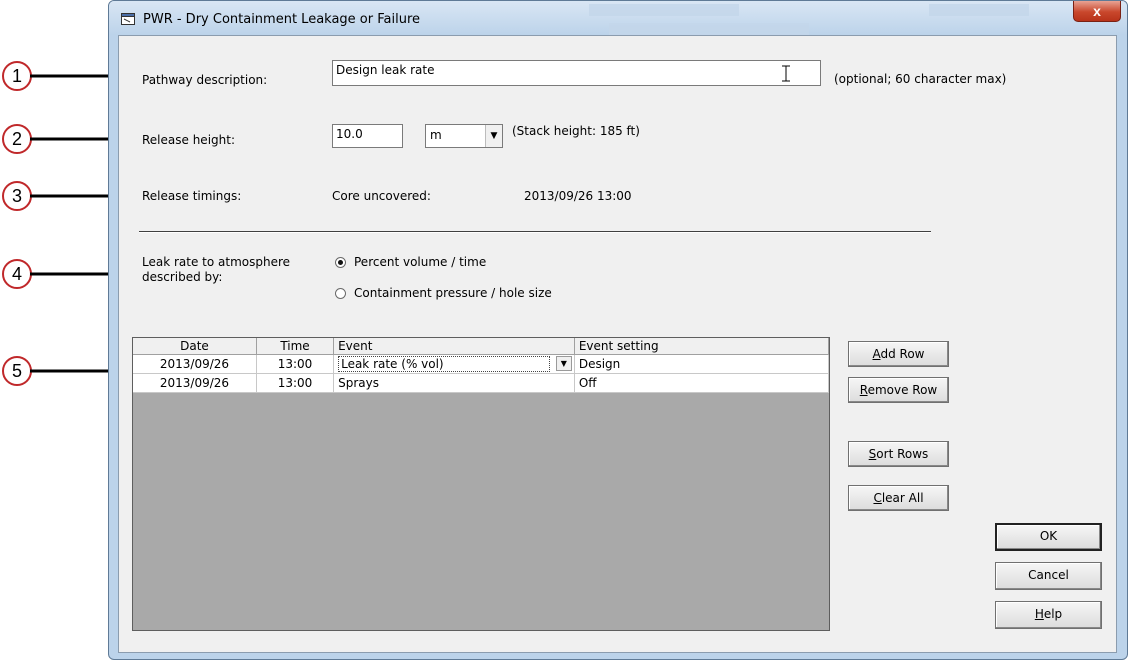 This screenshot has height=664, width=1133. What do you see at coordinates (17, 139) in the screenshot?
I see `callout-number: 2` at bounding box center [17, 139].